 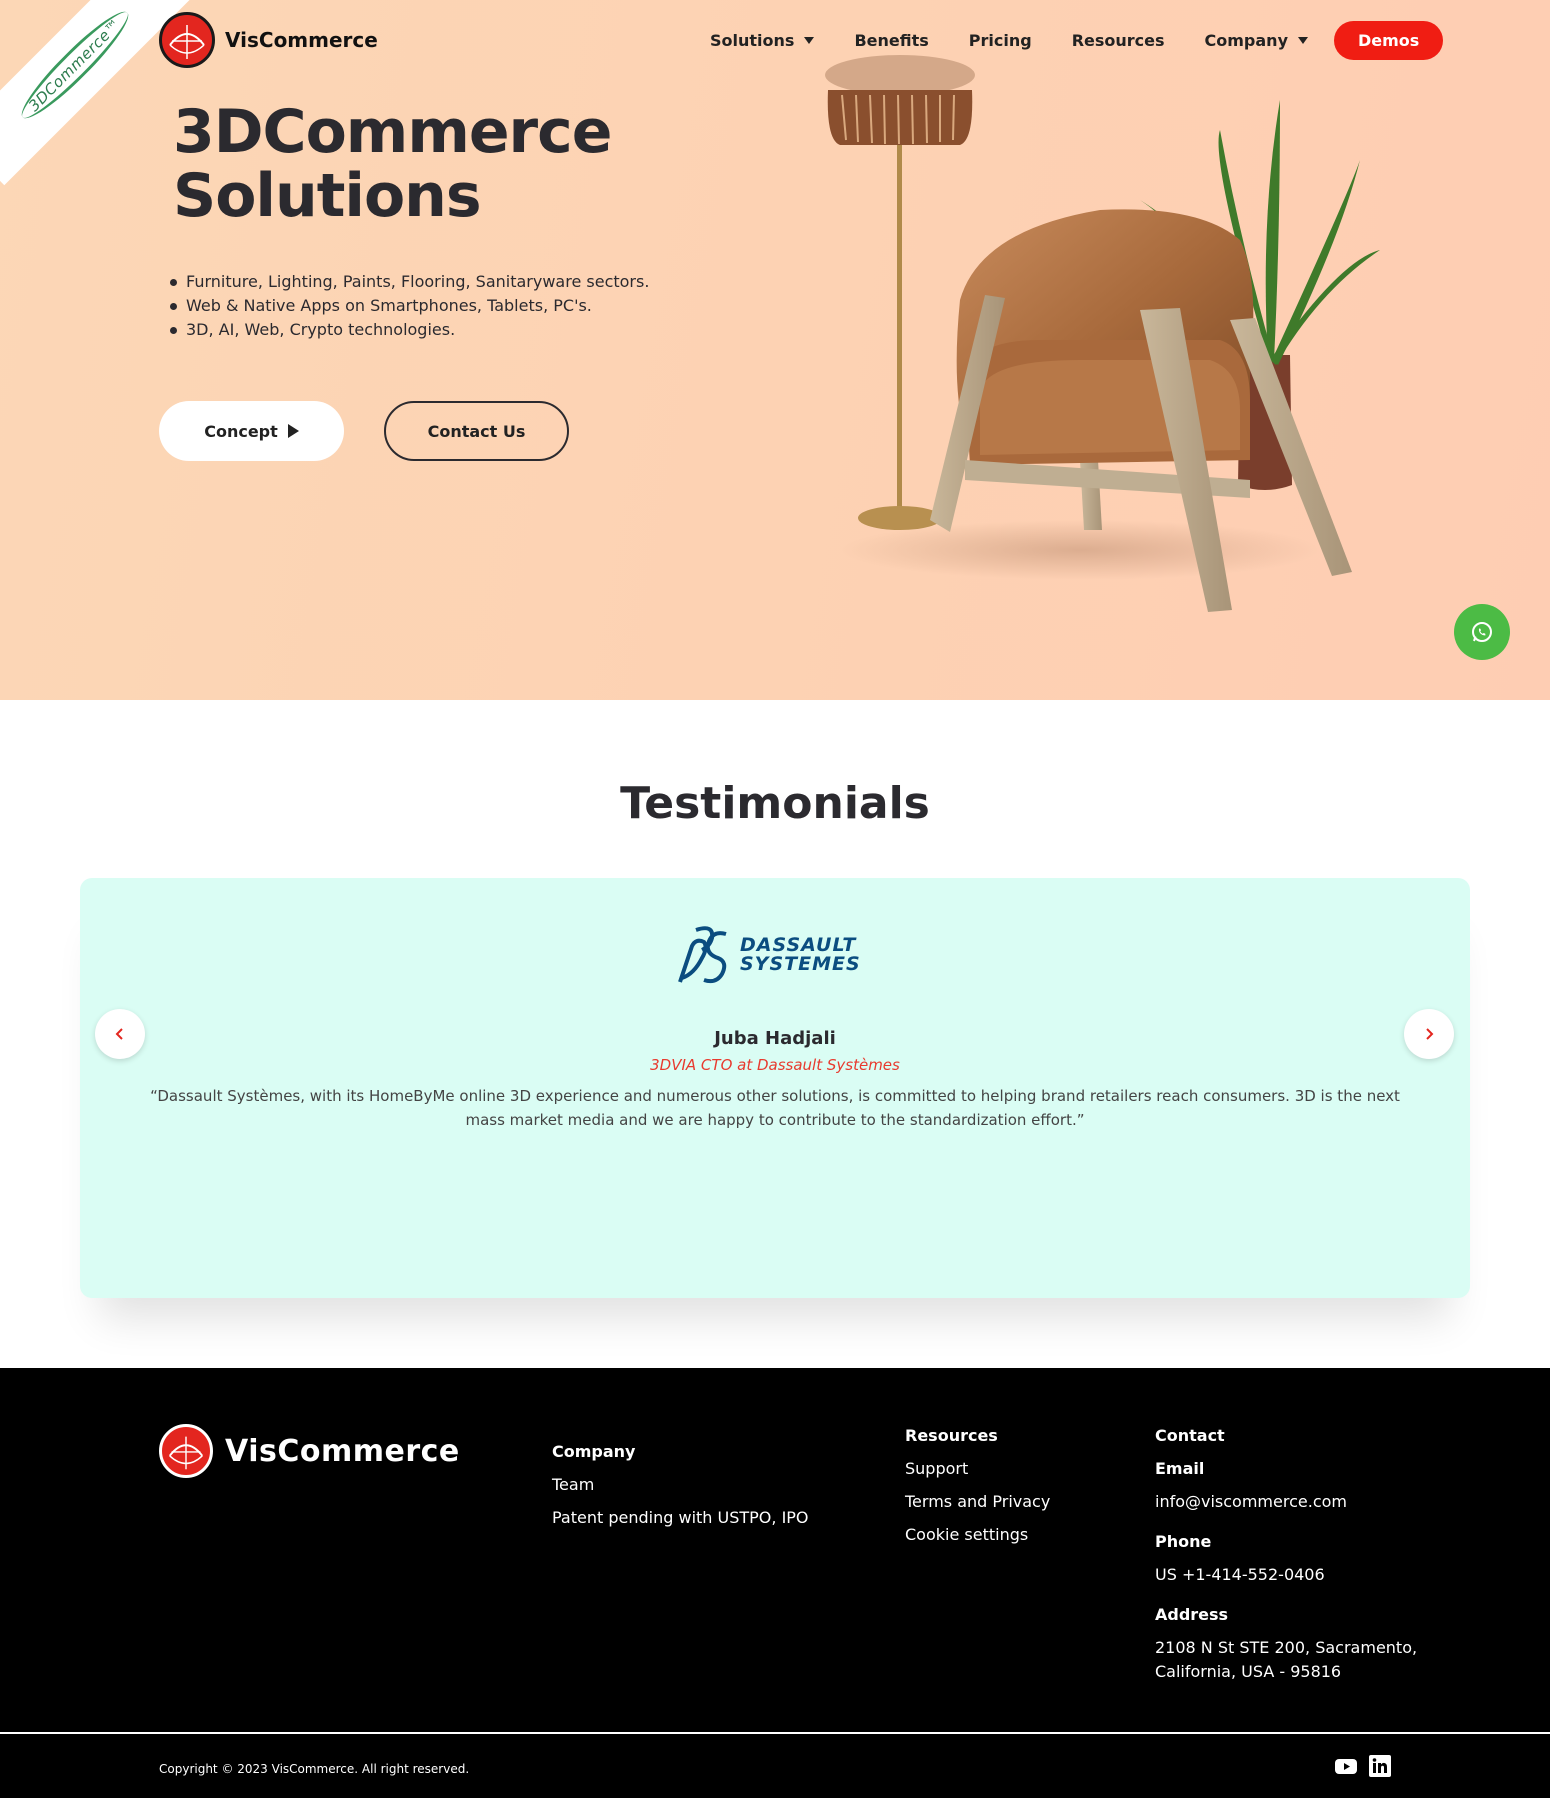 I want to click on armchair-product-image, so click(x=1102, y=333).